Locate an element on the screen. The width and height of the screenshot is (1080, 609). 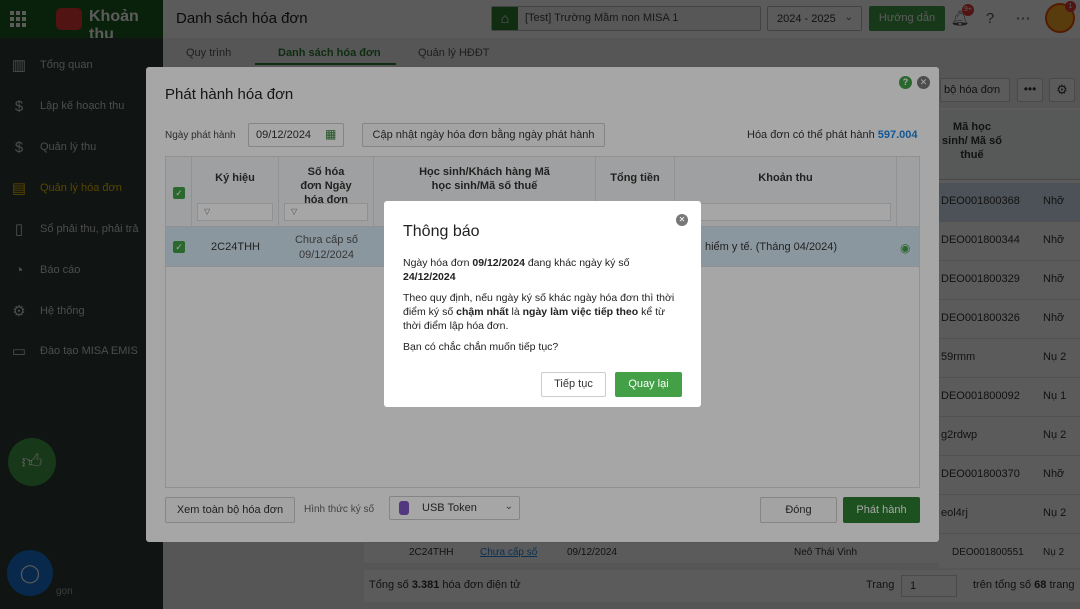
close-icon: ✕ is located at coordinates (682, 220).